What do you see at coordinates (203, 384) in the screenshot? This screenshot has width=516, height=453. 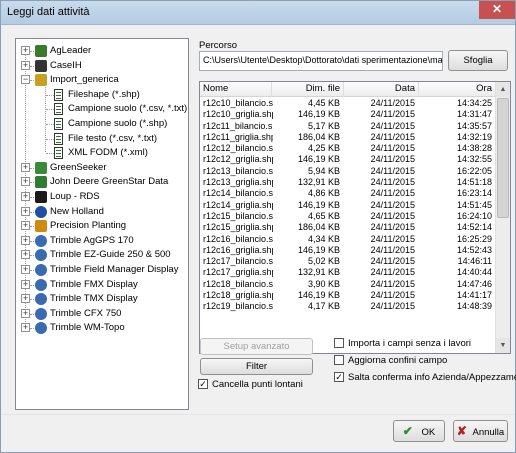 I see `cancella-punti-checkbox: ✓` at bounding box center [203, 384].